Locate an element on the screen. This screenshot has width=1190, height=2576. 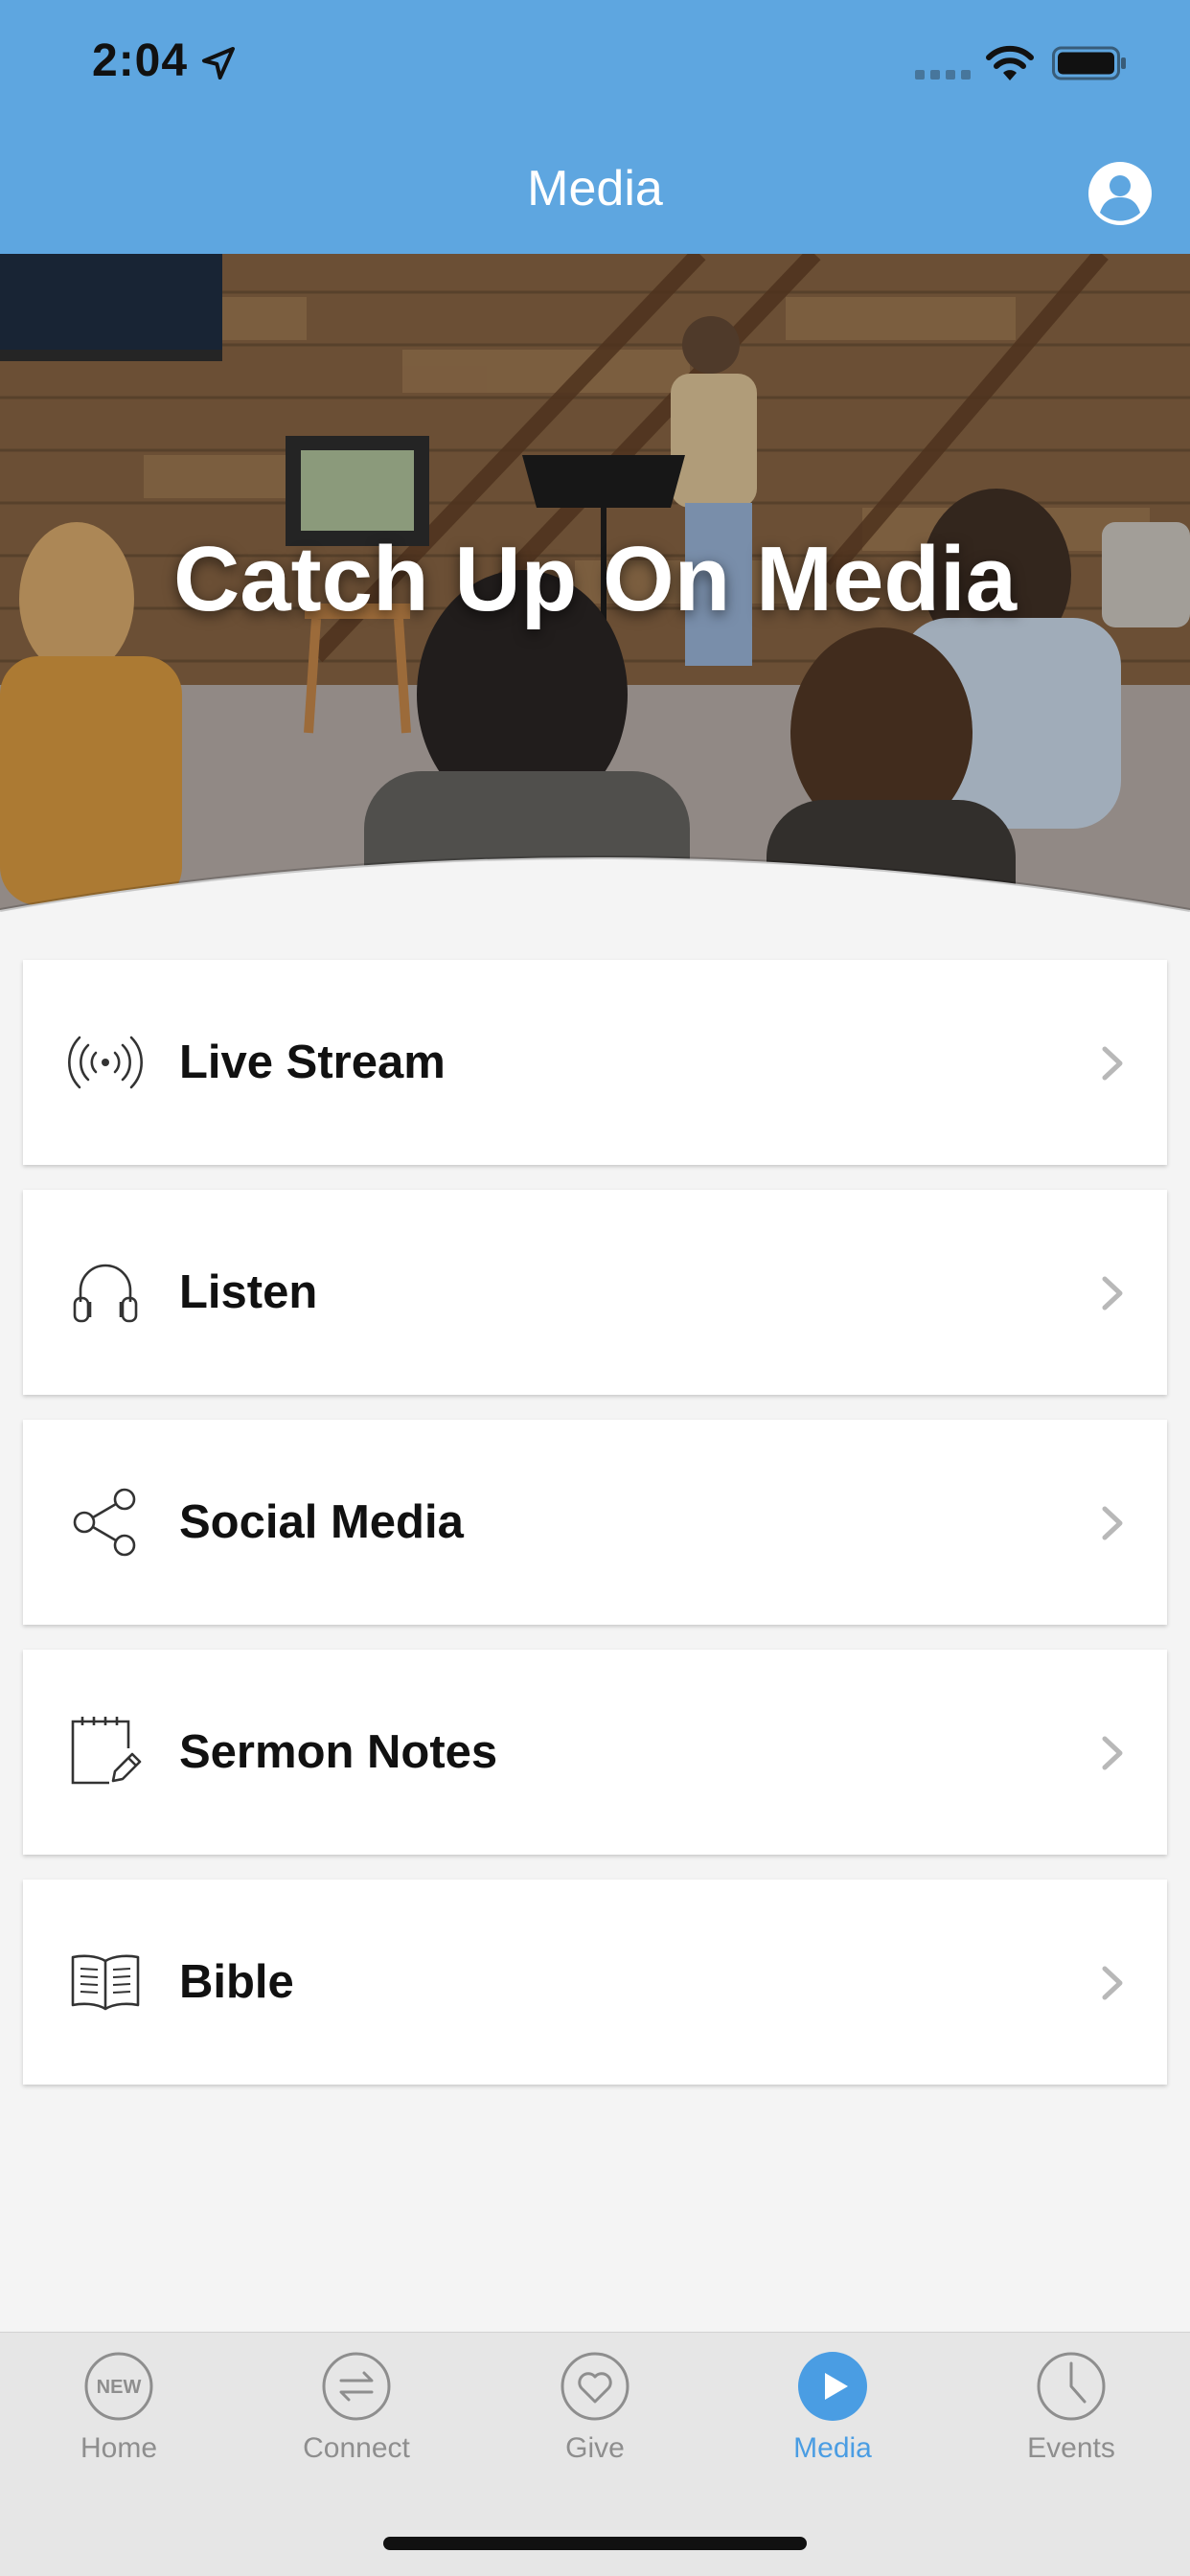
tab-label: Media is located at coordinates (833, 2448).